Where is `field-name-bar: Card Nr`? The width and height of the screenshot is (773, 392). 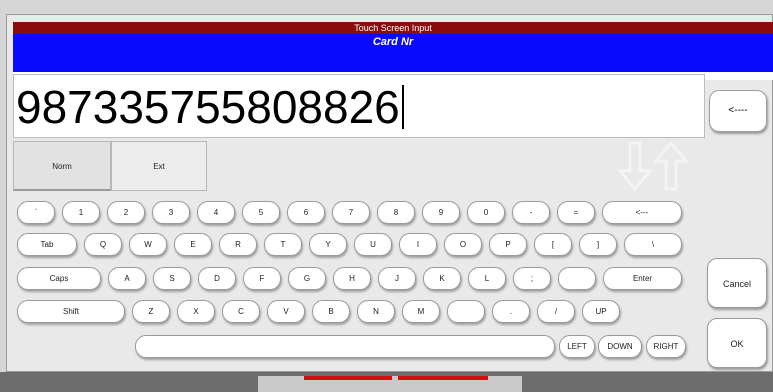
field-name-bar: Card Nr is located at coordinates (393, 53).